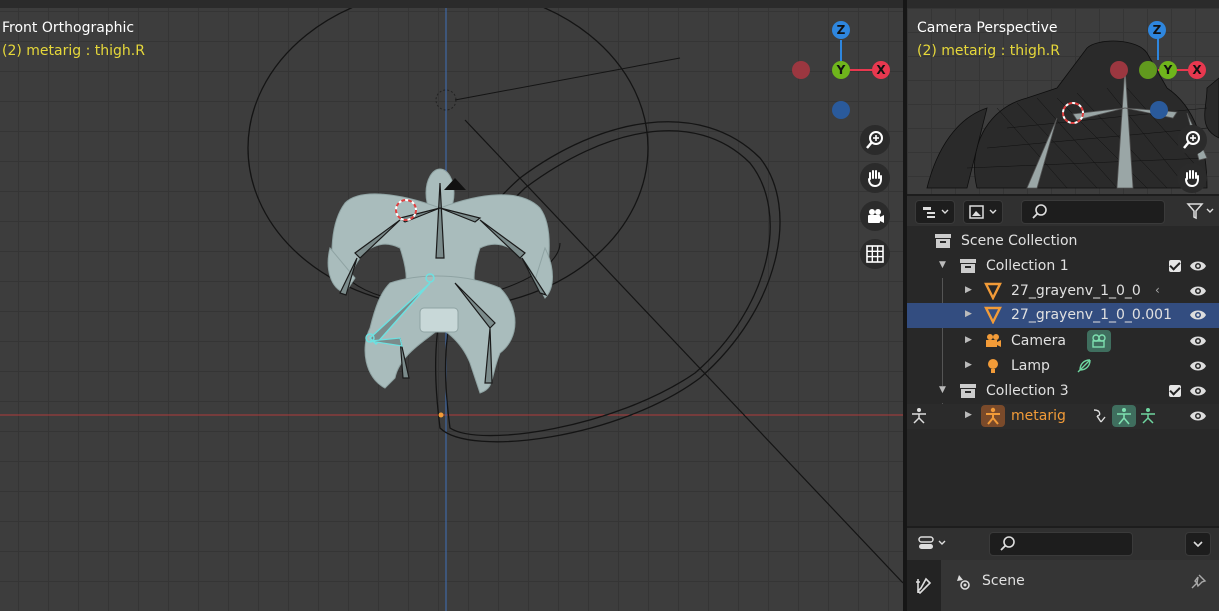 The height and width of the screenshot is (611, 1219). I want to click on outliner-row-label: Camera, so click(1038, 341).